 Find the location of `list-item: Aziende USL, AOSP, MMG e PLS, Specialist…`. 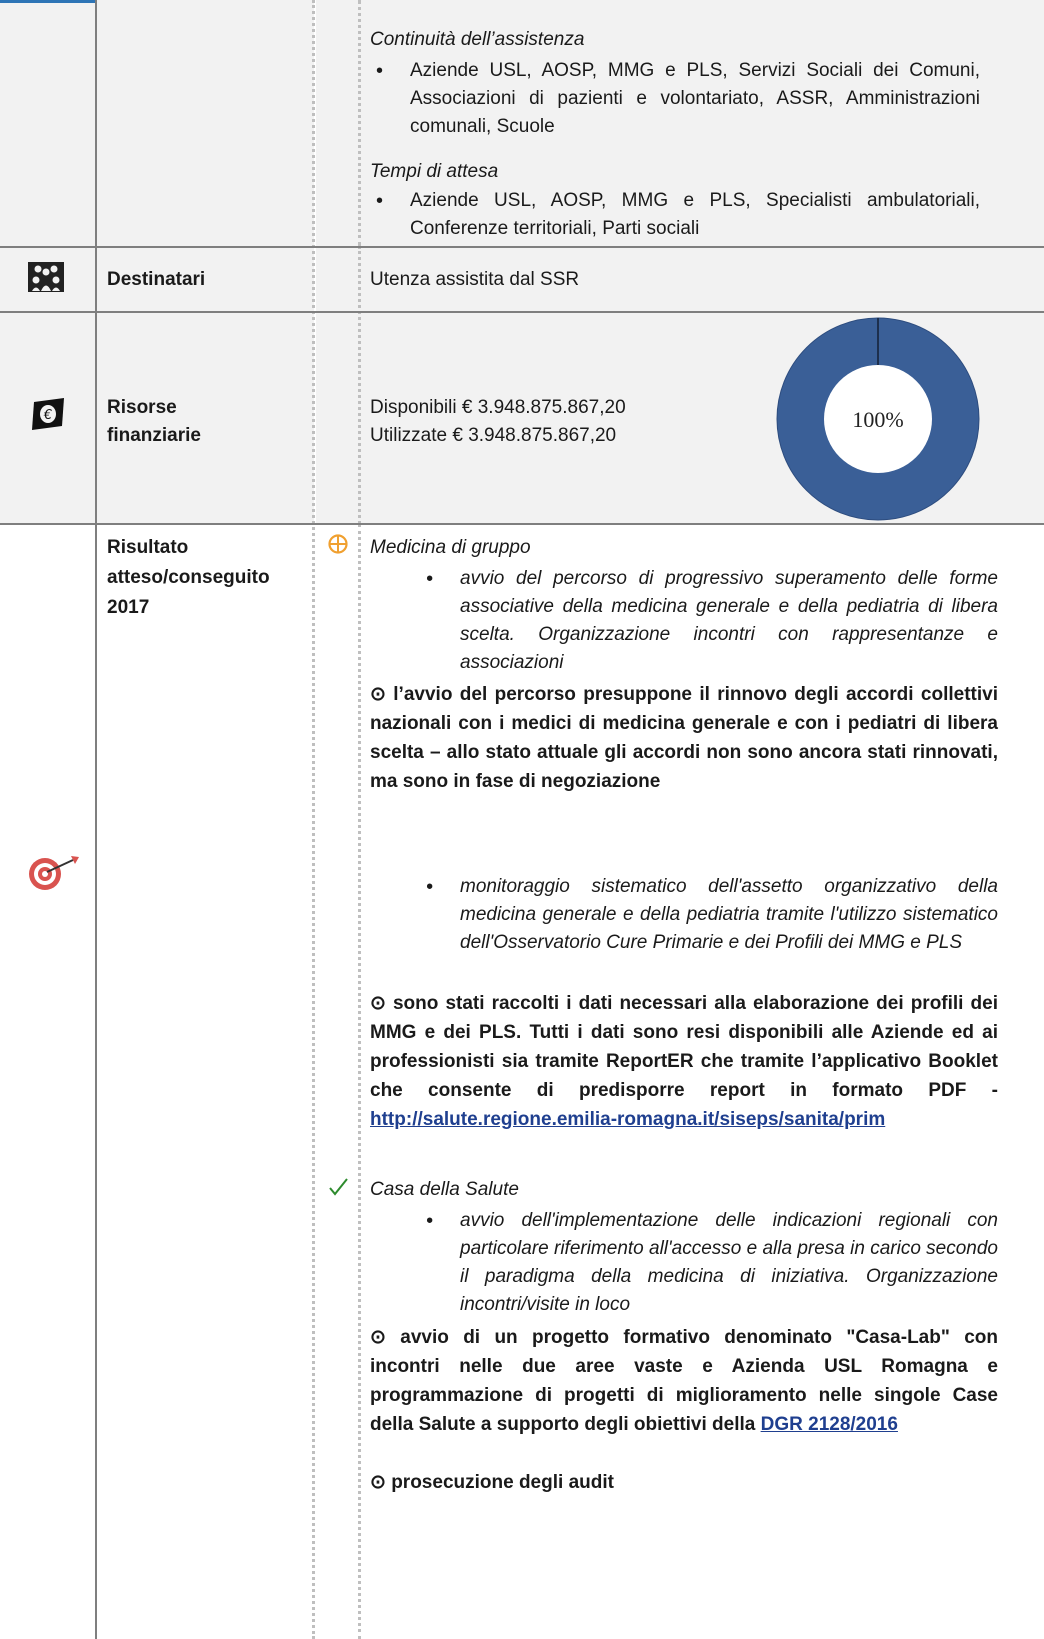

list-item: Aziende USL, AOSP, MMG e PLS, Specialist… is located at coordinates (675, 215).